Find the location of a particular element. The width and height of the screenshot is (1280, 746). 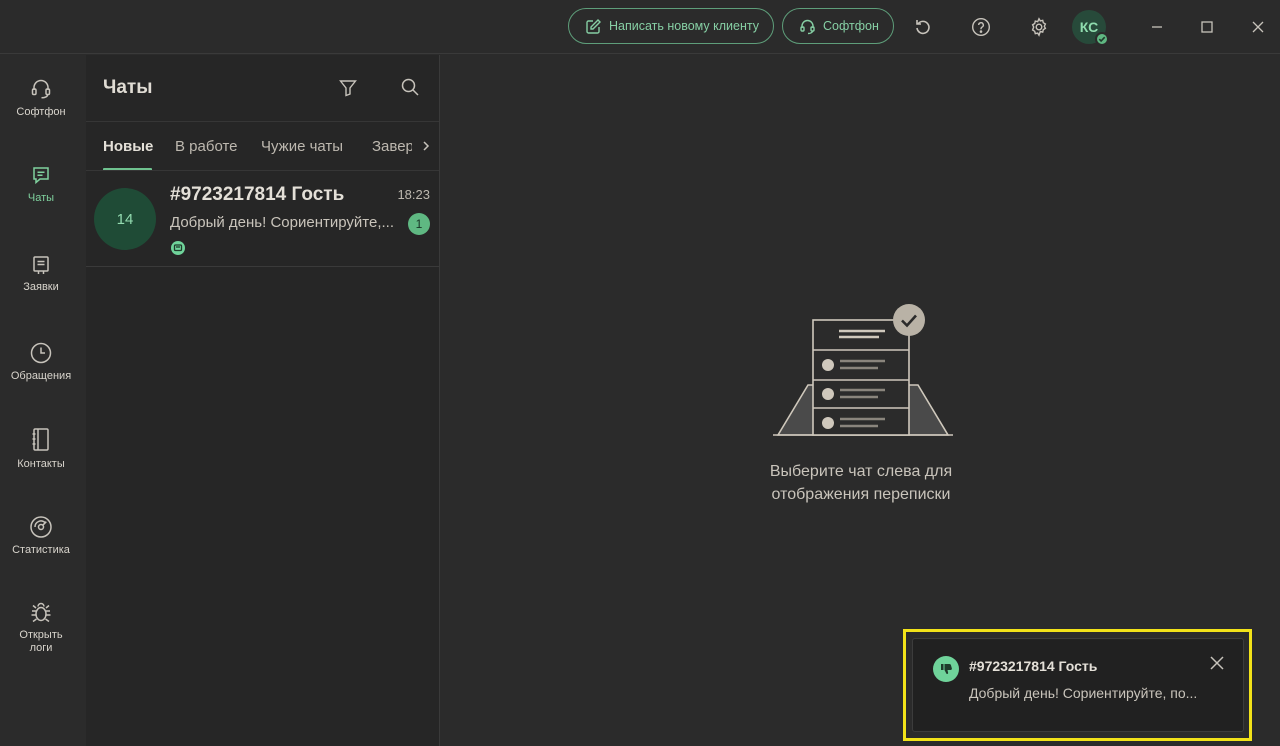

nav-item-tickets: Заявки is located at coordinates (41, 274).